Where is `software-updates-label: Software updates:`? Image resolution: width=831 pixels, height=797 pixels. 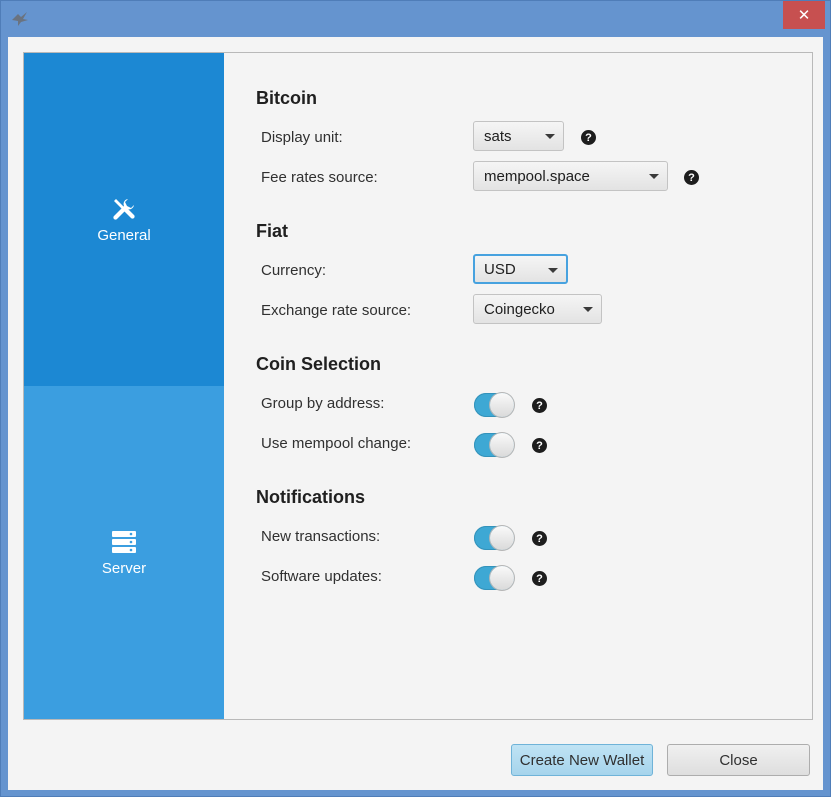 software-updates-label: Software updates: is located at coordinates (321, 576).